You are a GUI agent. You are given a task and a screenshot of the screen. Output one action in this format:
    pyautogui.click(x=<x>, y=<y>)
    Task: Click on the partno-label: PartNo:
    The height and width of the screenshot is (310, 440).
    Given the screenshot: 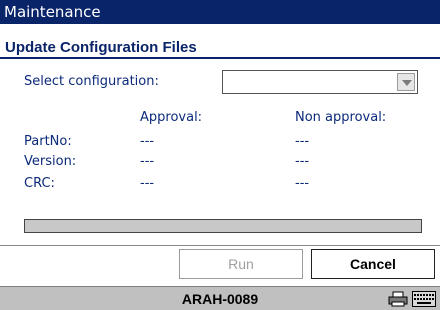 What is the action you would take?
    pyautogui.click(x=48, y=141)
    